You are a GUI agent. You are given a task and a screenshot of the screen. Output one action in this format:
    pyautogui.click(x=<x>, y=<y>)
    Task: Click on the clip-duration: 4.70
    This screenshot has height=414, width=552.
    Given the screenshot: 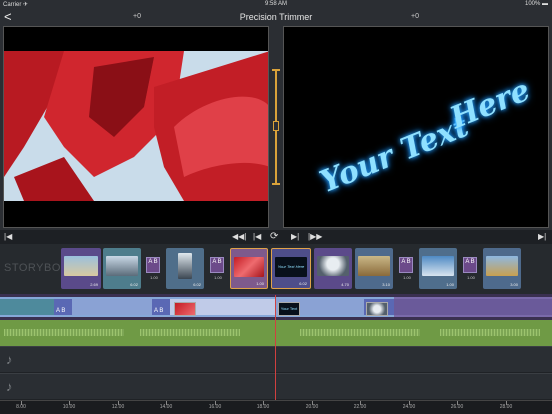 What is the action you would take?
    pyautogui.click(x=345, y=284)
    